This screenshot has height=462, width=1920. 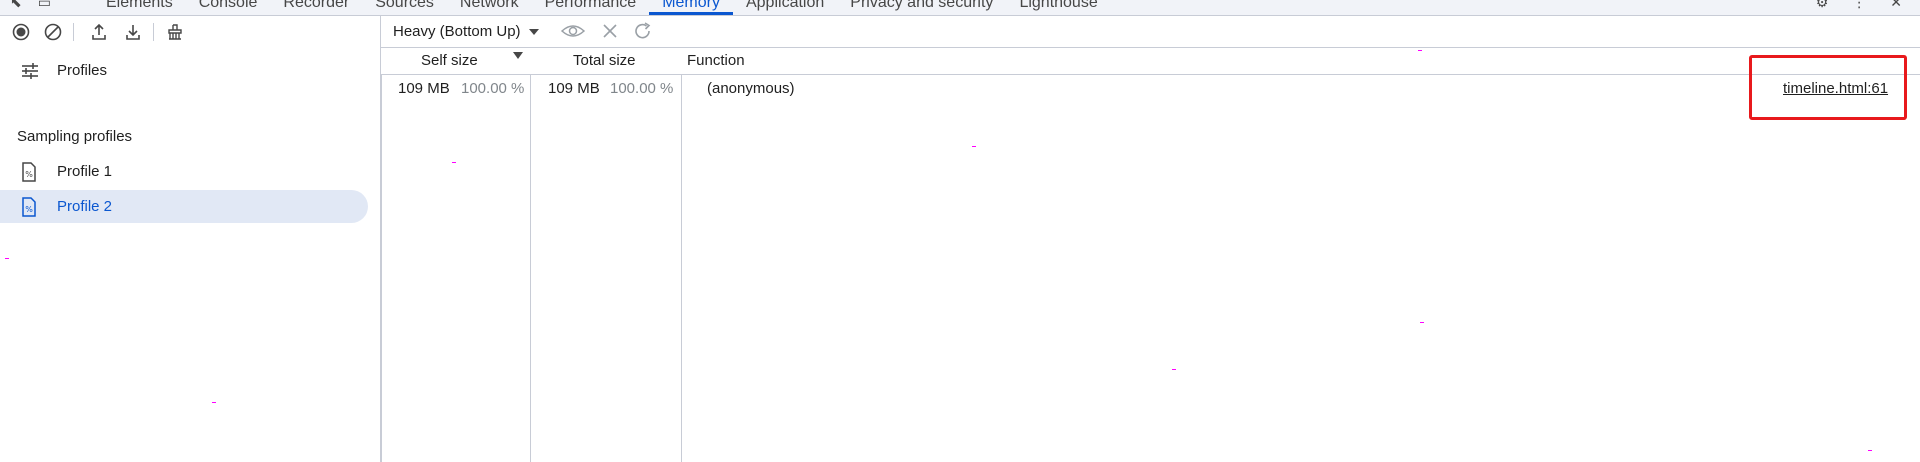 What do you see at coordinates (573, 33) in the screenshot?
I see `eye-icon` at bounding box center [573, 33].